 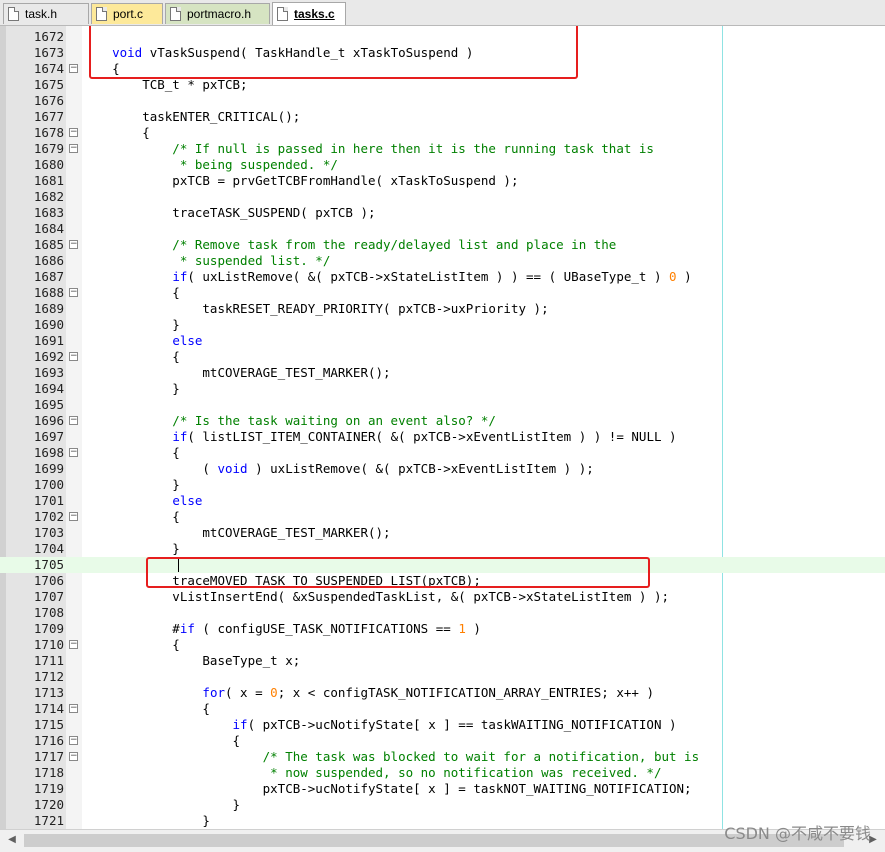 I want to click on code-line: 1716− {, so click(x=442, y=741).